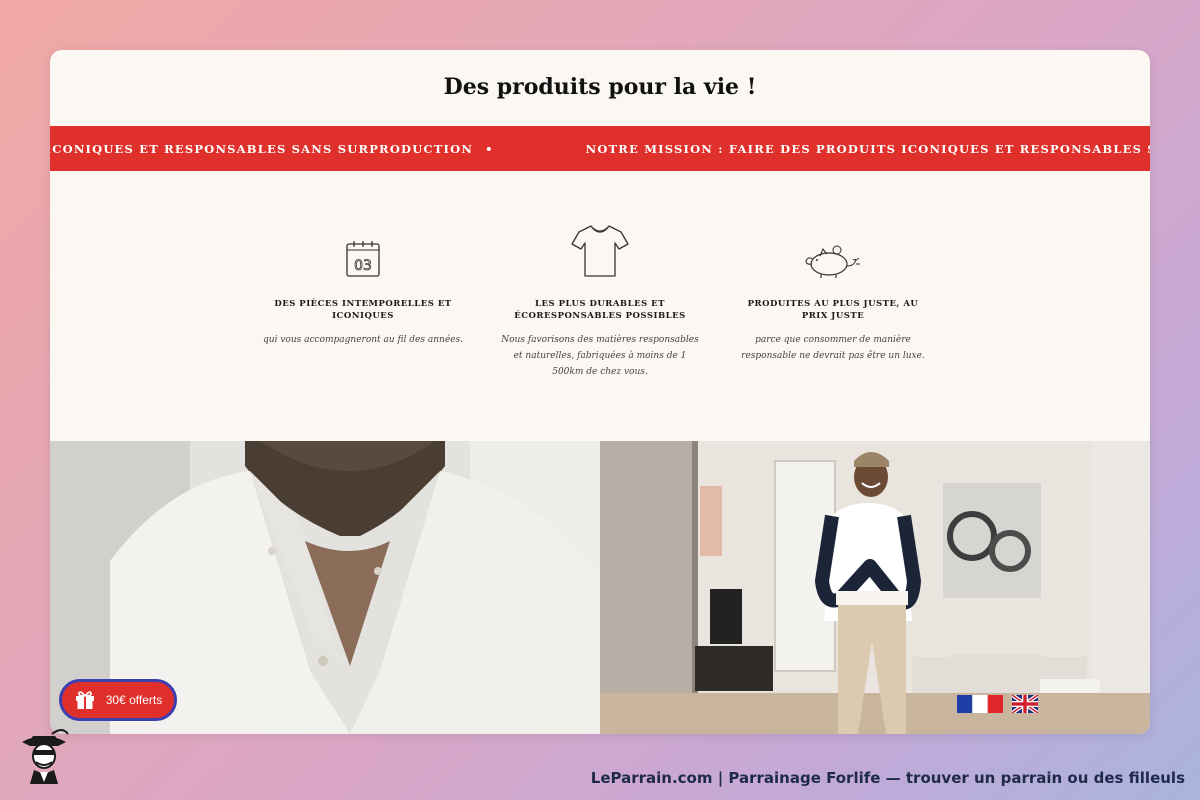 This screenshot has width=1200, height=800. What do you see at coordinates (833, 310) in the screenshot?
I see `feature-heading: PRODUITES AU PLUS JUSTE, AU PRIX JUSTE` at bounding box center [833, 310].